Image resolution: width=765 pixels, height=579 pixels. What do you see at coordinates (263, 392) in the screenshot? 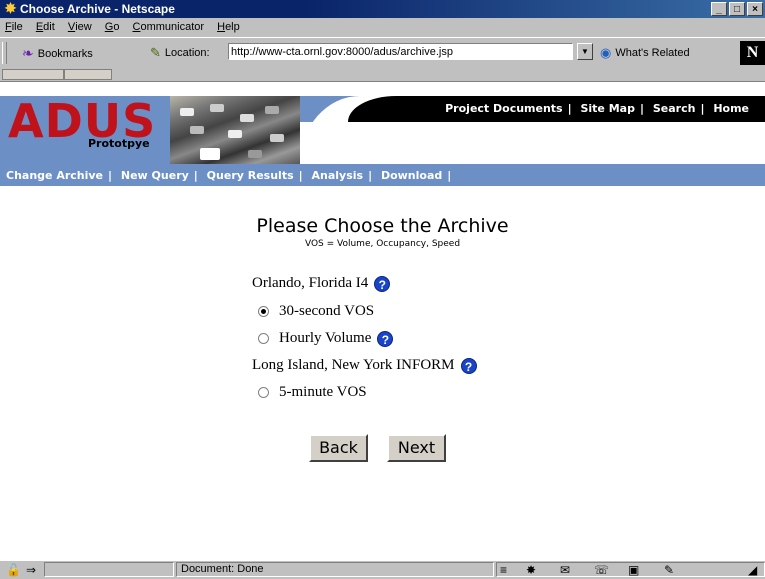
I see `radio-5-minute-vos` at bounding box center [263, 392].